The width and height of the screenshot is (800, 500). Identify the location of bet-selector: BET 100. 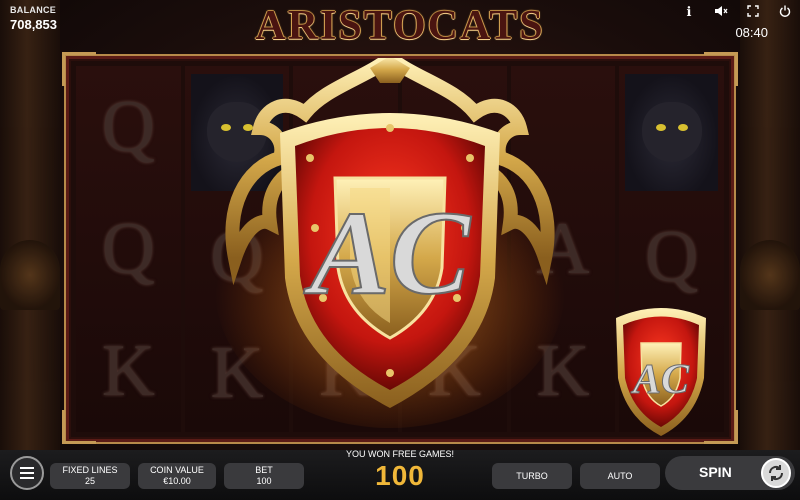
(264, 476).